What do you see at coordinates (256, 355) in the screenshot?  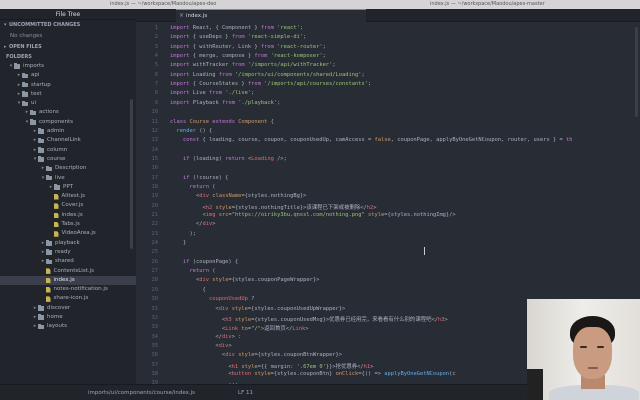 I see `code-line: <div style={styles.couponBtnWrapper}>` at bounding box center [256, 355].